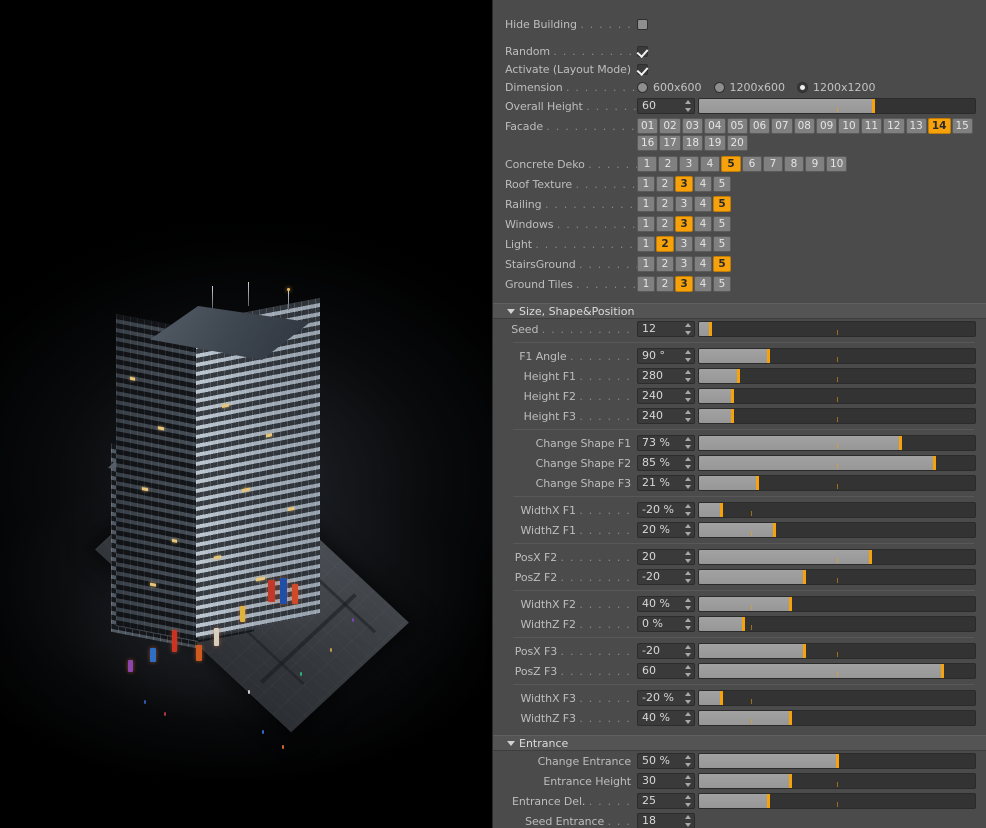  What do you see at coordinates (837, 106) in the screenshot?
I see `slider-overall-height` at bounding box center [837, 106].